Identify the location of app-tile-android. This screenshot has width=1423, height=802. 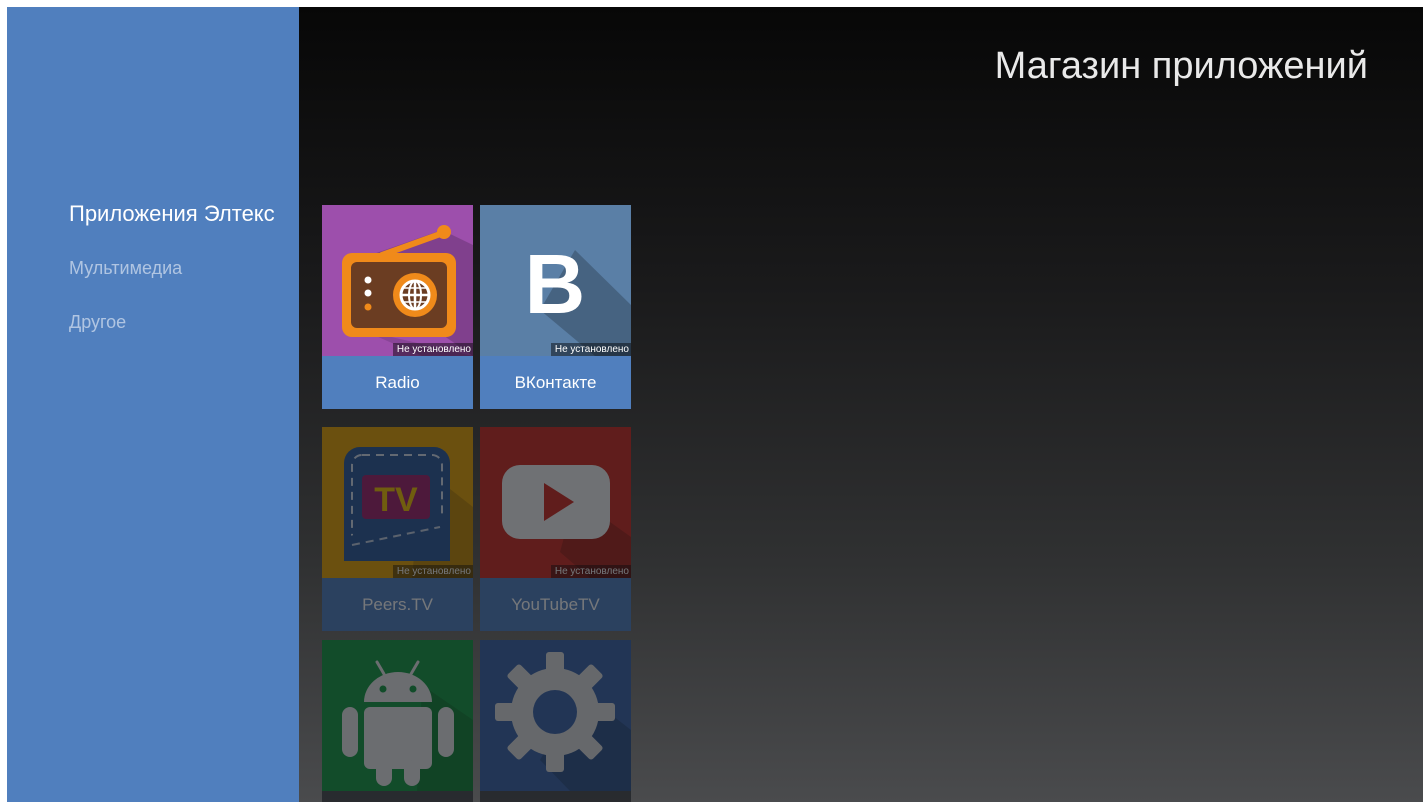
(397, 721).